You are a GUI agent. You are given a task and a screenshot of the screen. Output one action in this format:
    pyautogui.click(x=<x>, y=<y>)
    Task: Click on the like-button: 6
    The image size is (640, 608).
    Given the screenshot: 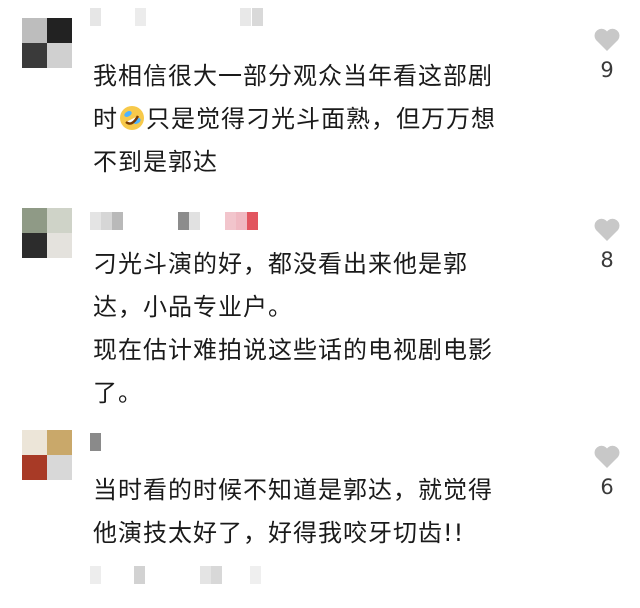 What is the action you would take?
    pyautogui.click(x=607, y=471)
    